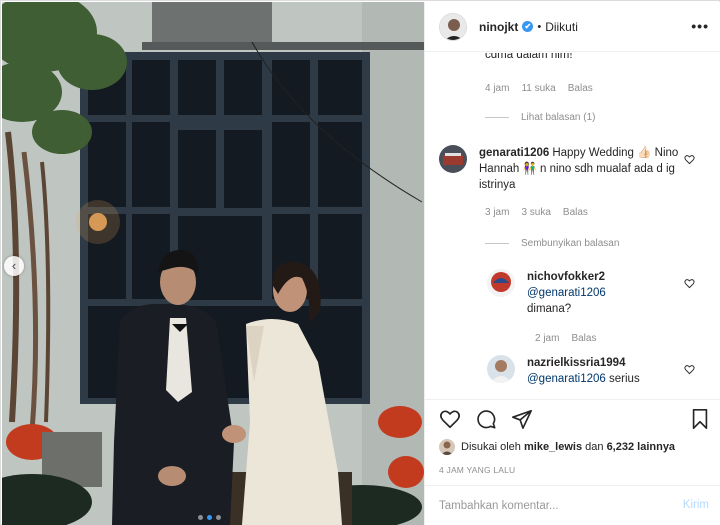  I want to click on liker-avatar, so click(447, 447).